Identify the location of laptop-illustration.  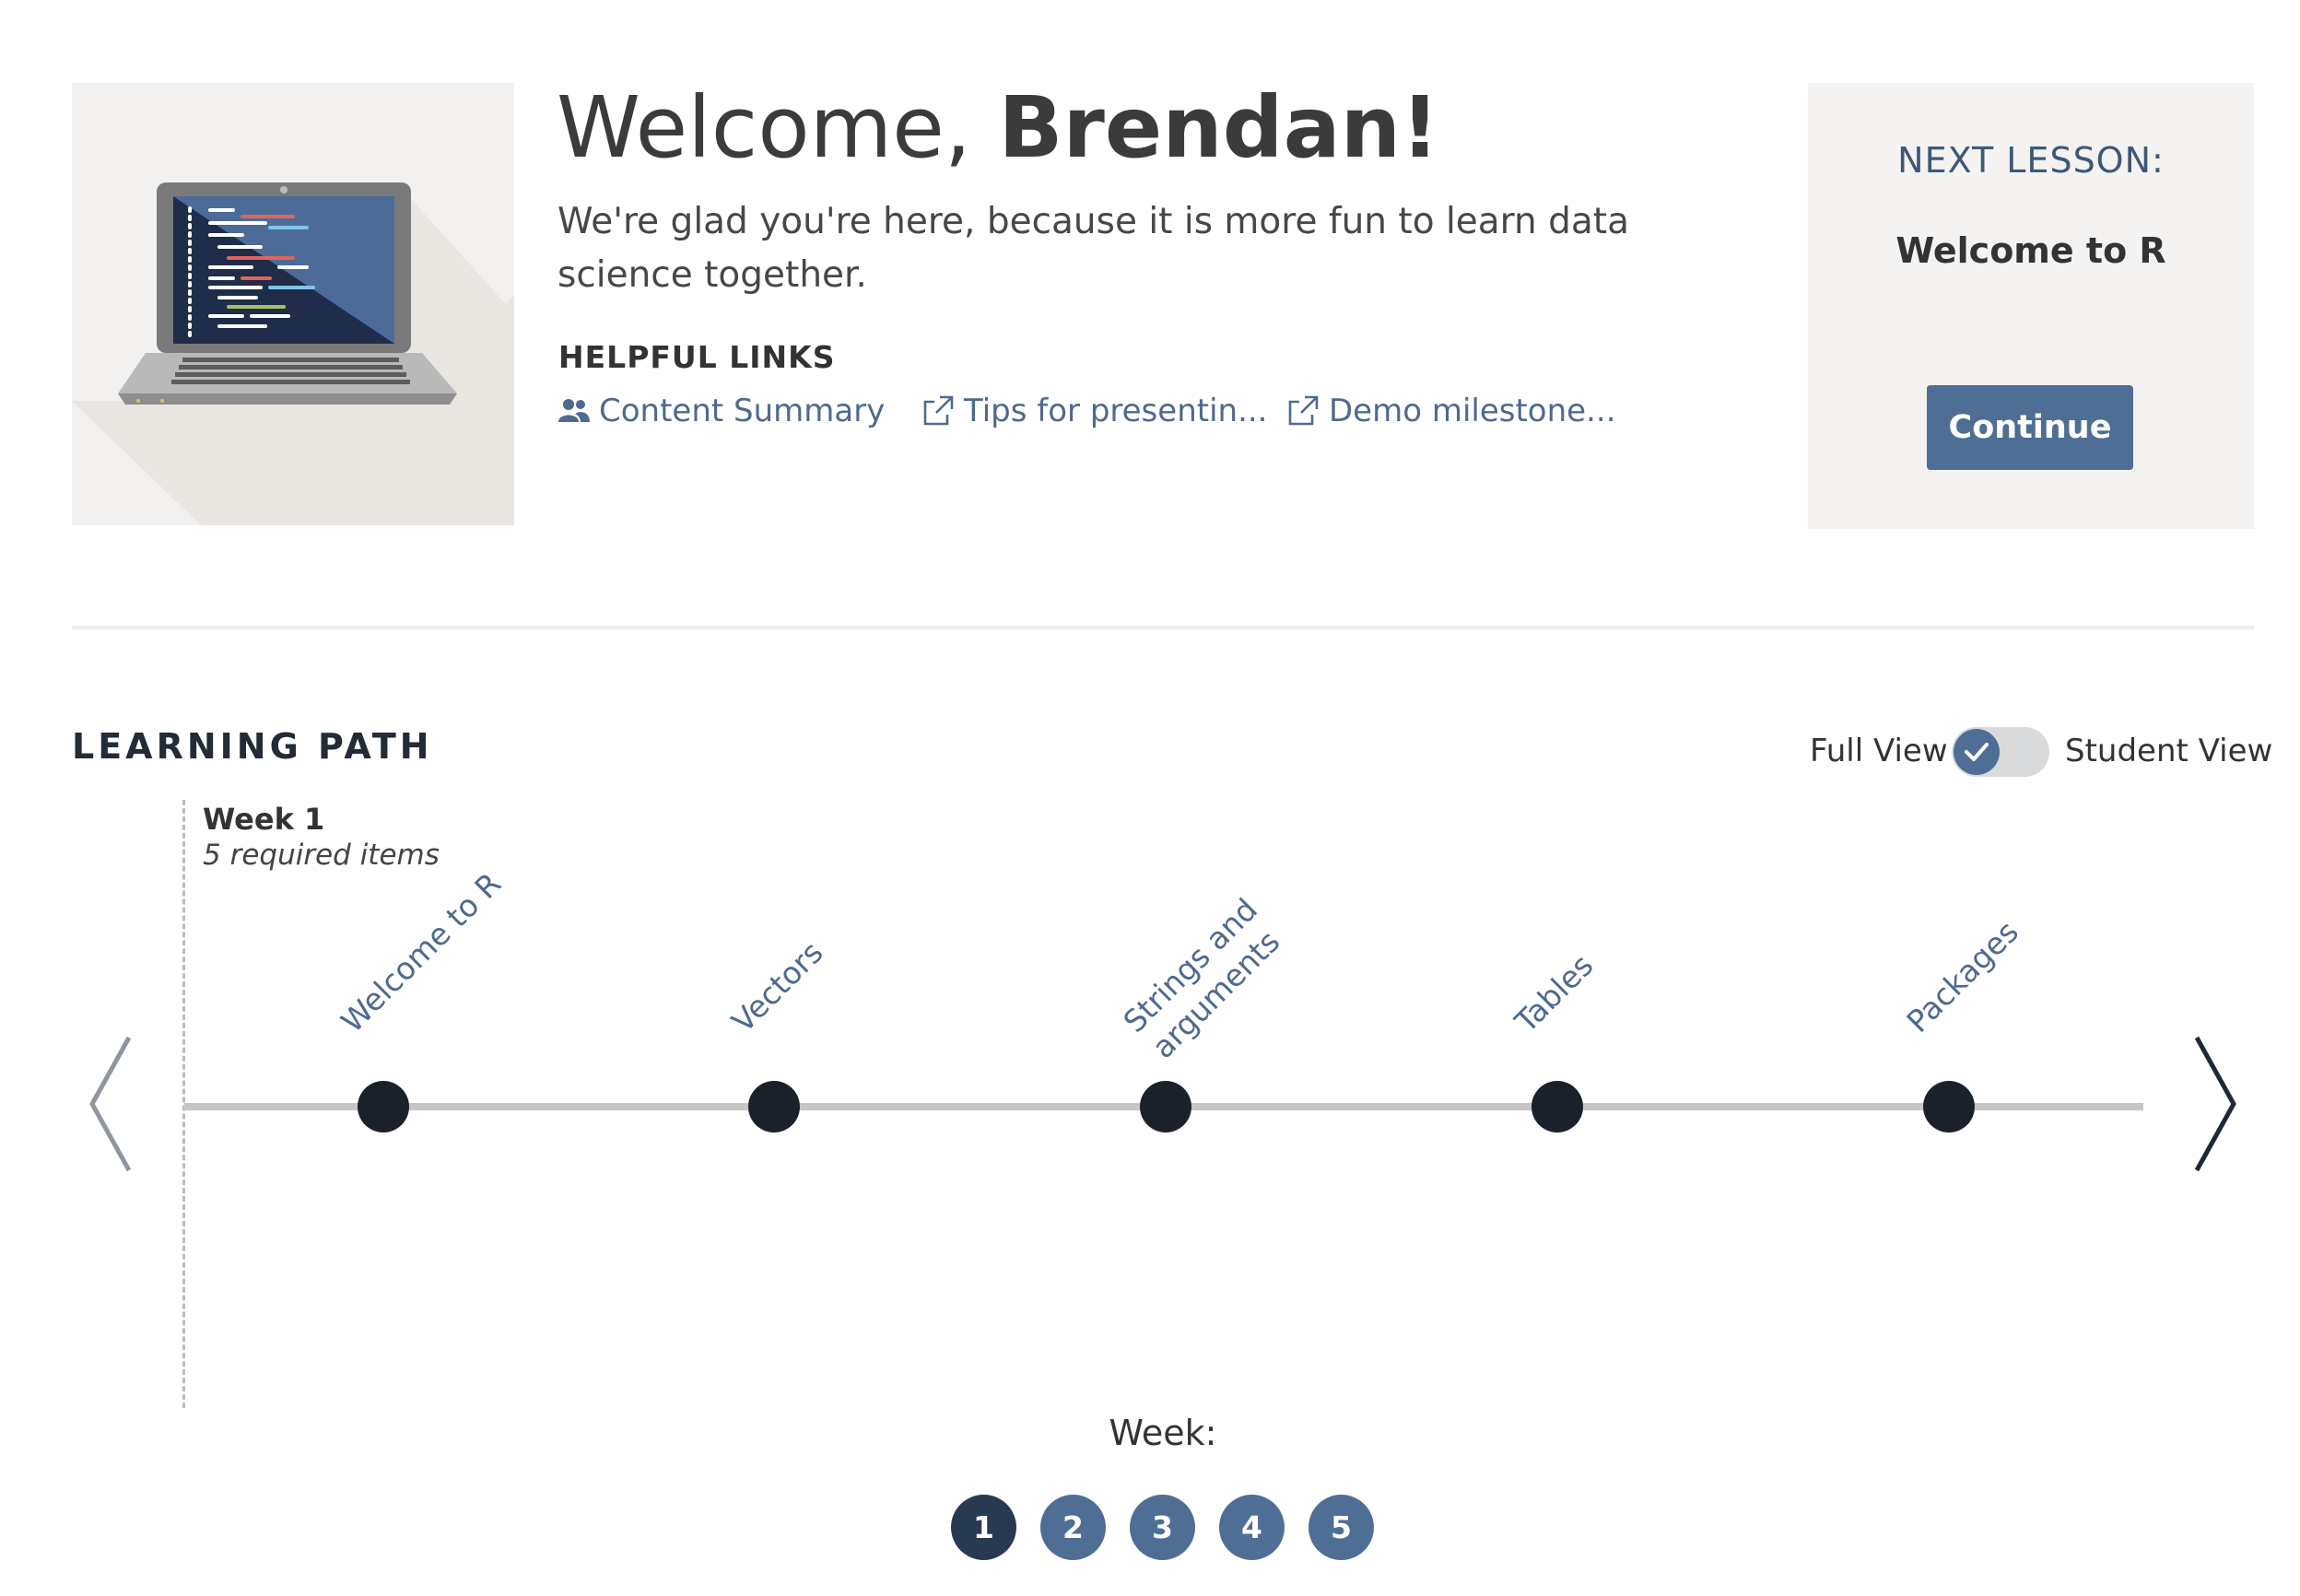
(293, 304).